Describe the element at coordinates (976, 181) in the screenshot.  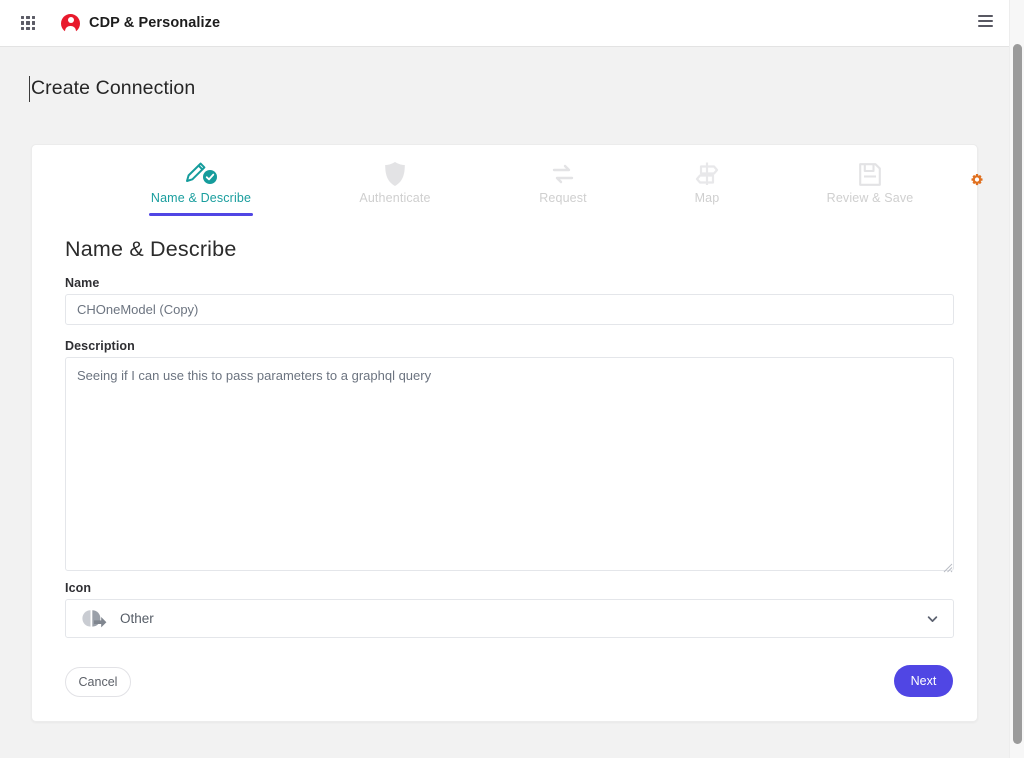
I see `gear-icon` at that location.